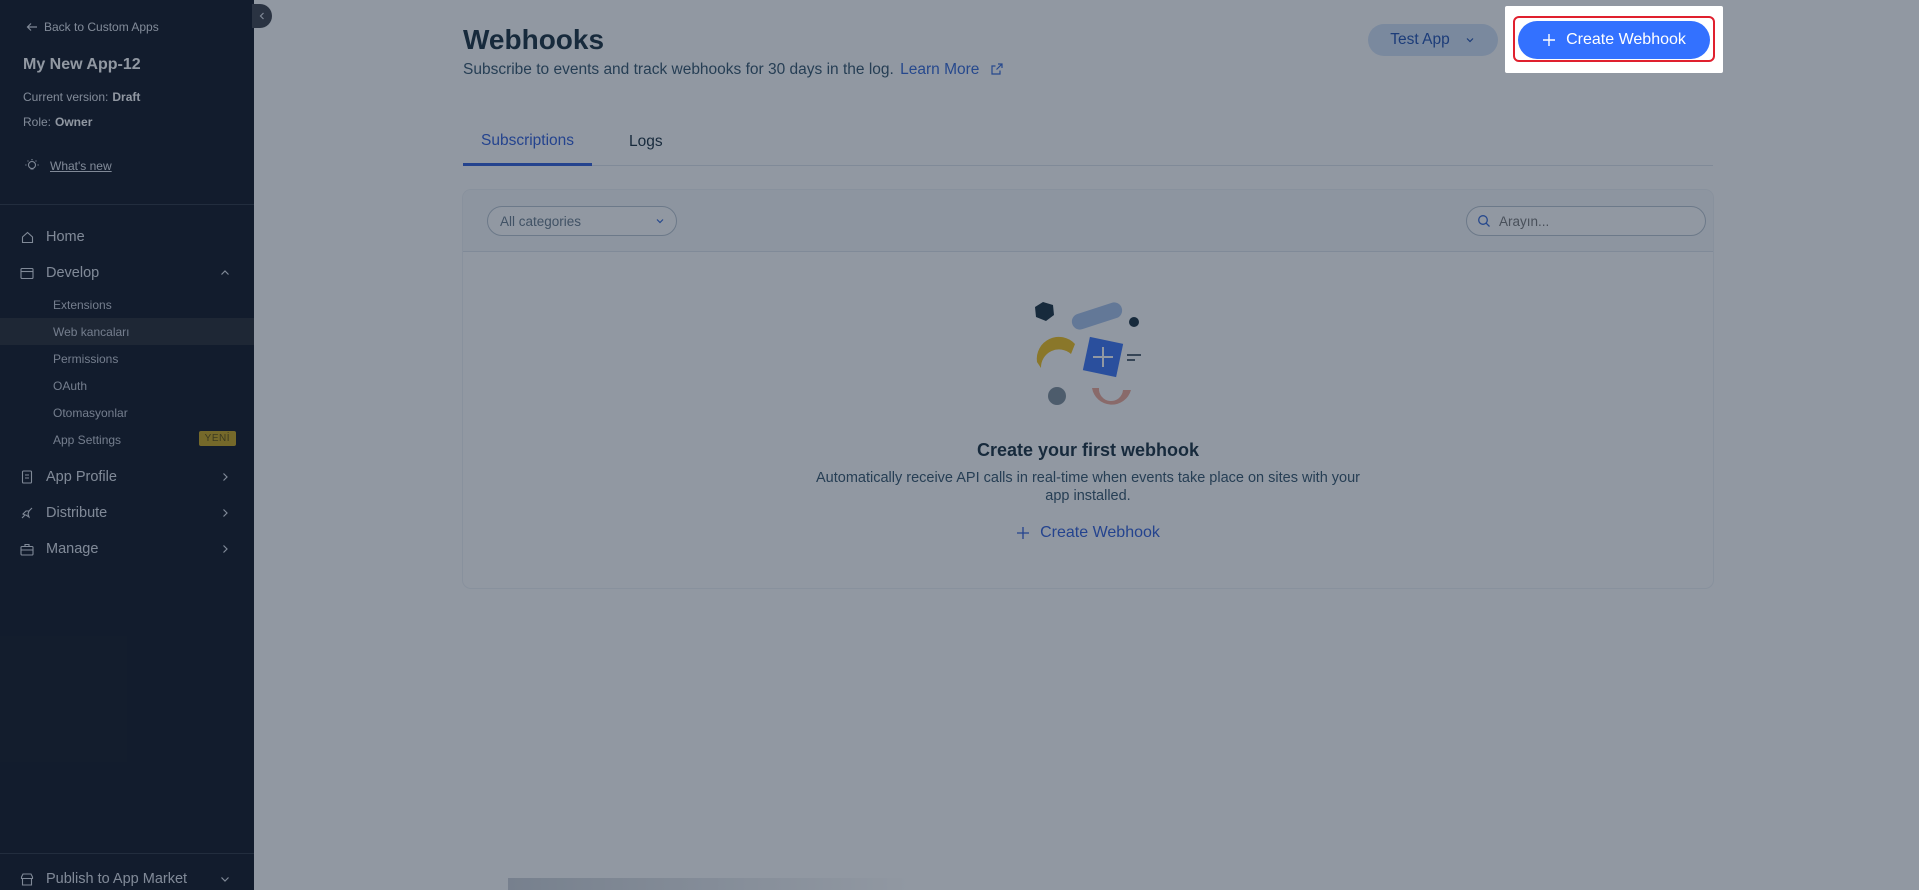 The height and width of the screenshot is (890, 1919). I want to click on empty-state-create-webhook-button: Create Webhook, so click(1088, 533).